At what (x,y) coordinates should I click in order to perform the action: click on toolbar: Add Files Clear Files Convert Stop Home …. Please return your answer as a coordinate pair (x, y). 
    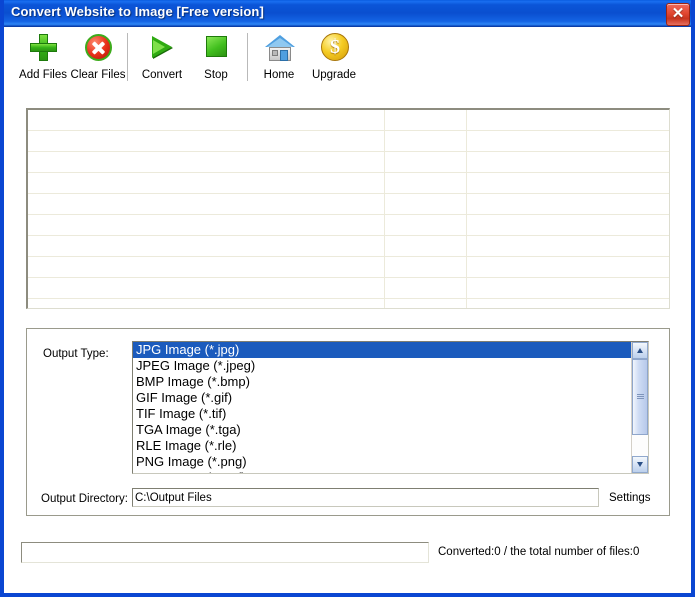
    Looking at the image, I should click on (347, 58).